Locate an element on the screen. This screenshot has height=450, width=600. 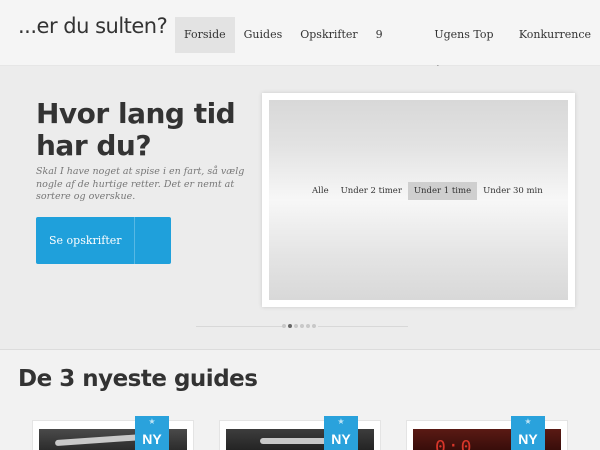
filter-under-30-min: Under 30 min is located at coordinates (513, 191).